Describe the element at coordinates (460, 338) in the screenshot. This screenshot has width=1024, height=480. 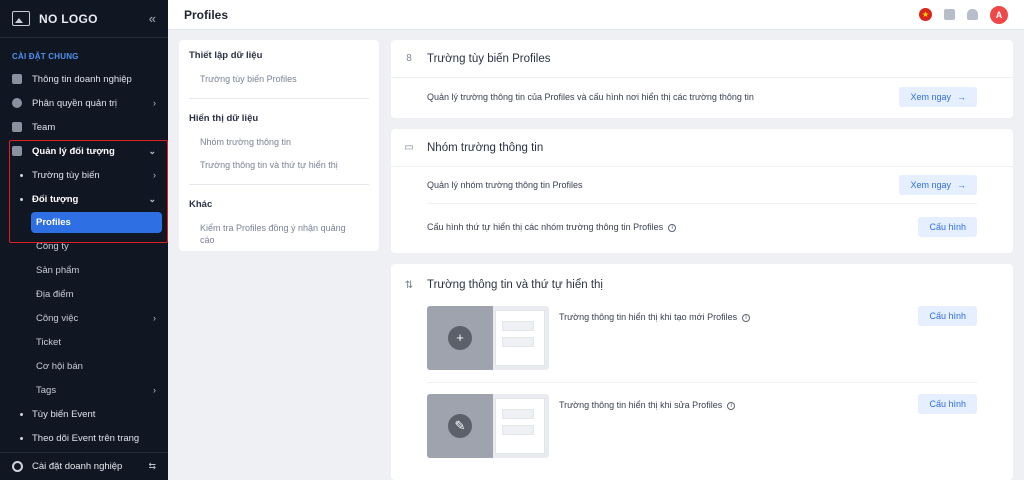
I see `plus-icon: +` at that location.